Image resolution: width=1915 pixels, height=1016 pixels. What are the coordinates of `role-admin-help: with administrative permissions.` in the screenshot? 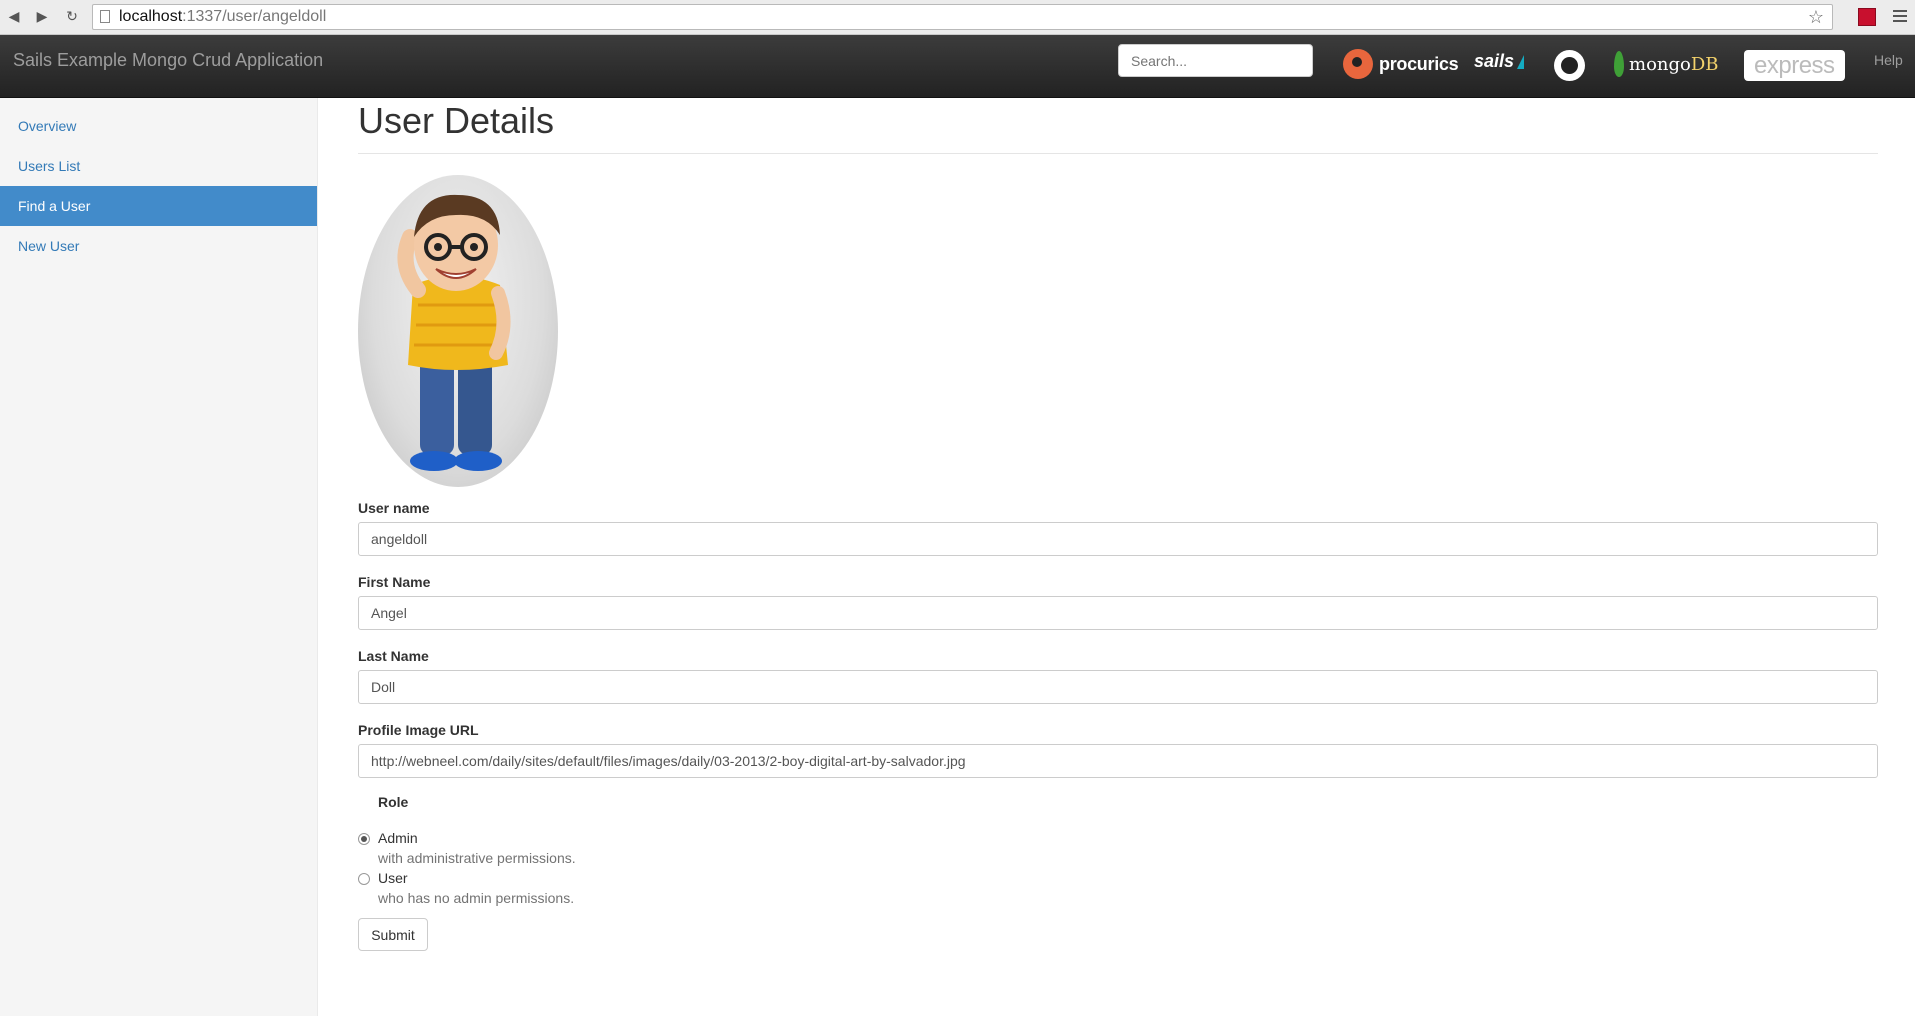 It's located at (477, 858).